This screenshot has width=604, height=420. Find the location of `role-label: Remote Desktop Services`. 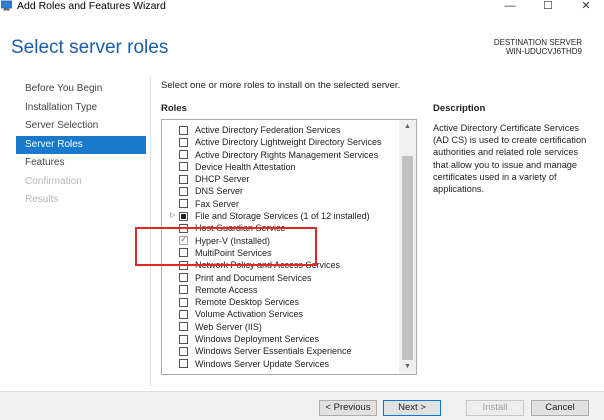

role-label: Remote Desktop Services is located at coordinates (247, 302).